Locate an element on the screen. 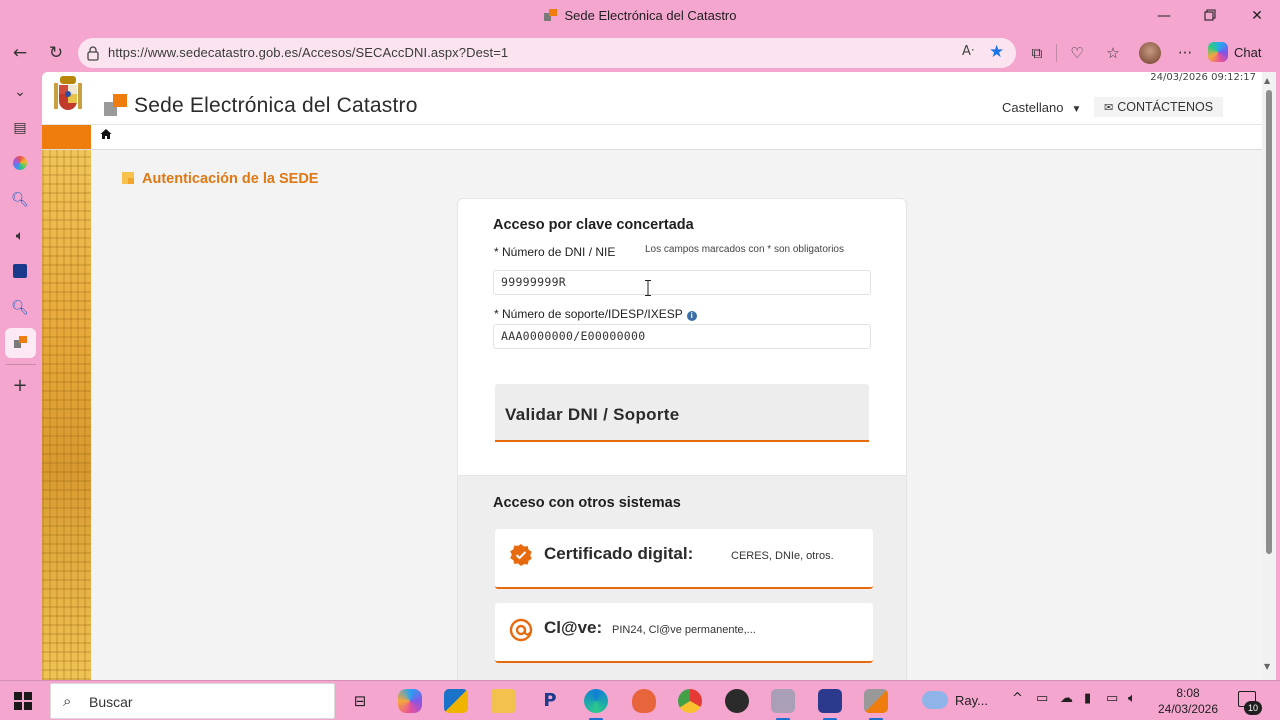 This screenshot has width=1280, height=720. search-icon: ⌕ is located at coordinates (67, 701).